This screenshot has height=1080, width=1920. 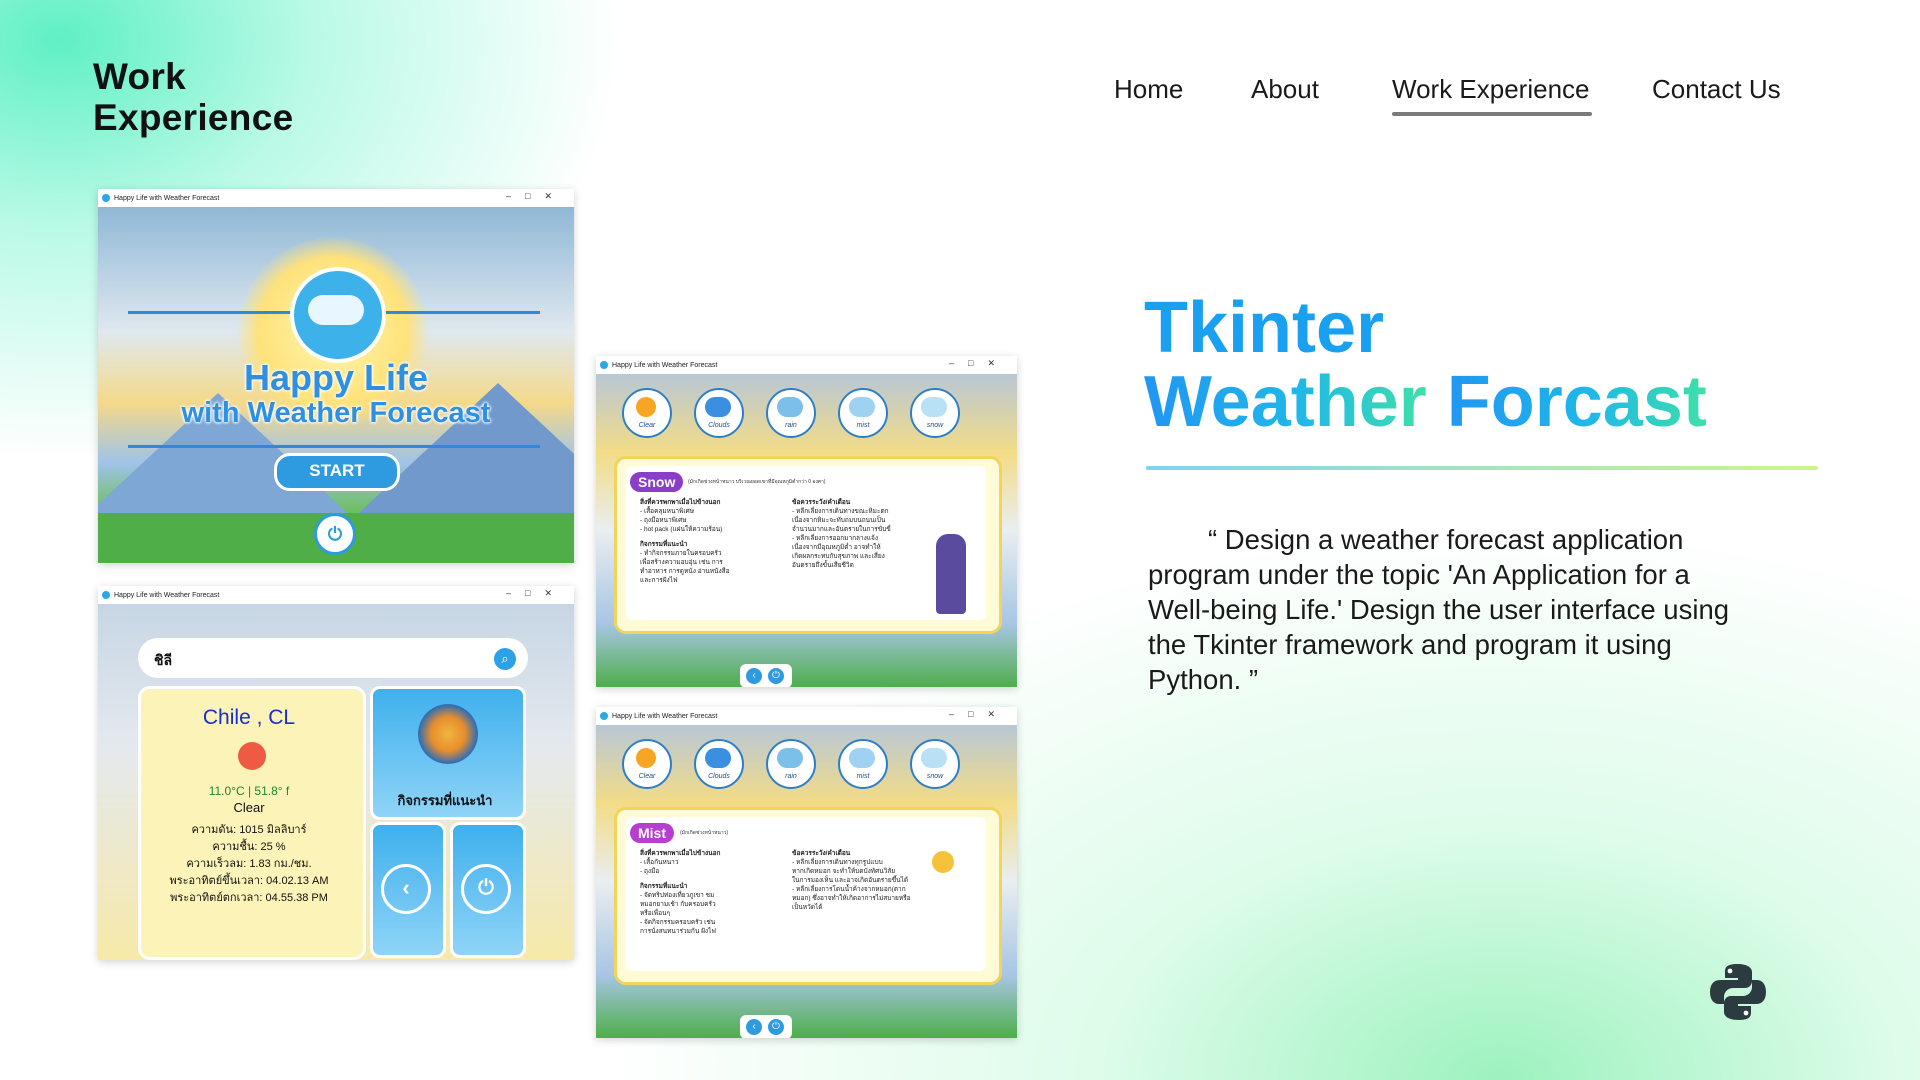 What do you see at coordinates (448, 734) in the screenshot?
I see `activity-illustration` at bounding box center [448, 734].